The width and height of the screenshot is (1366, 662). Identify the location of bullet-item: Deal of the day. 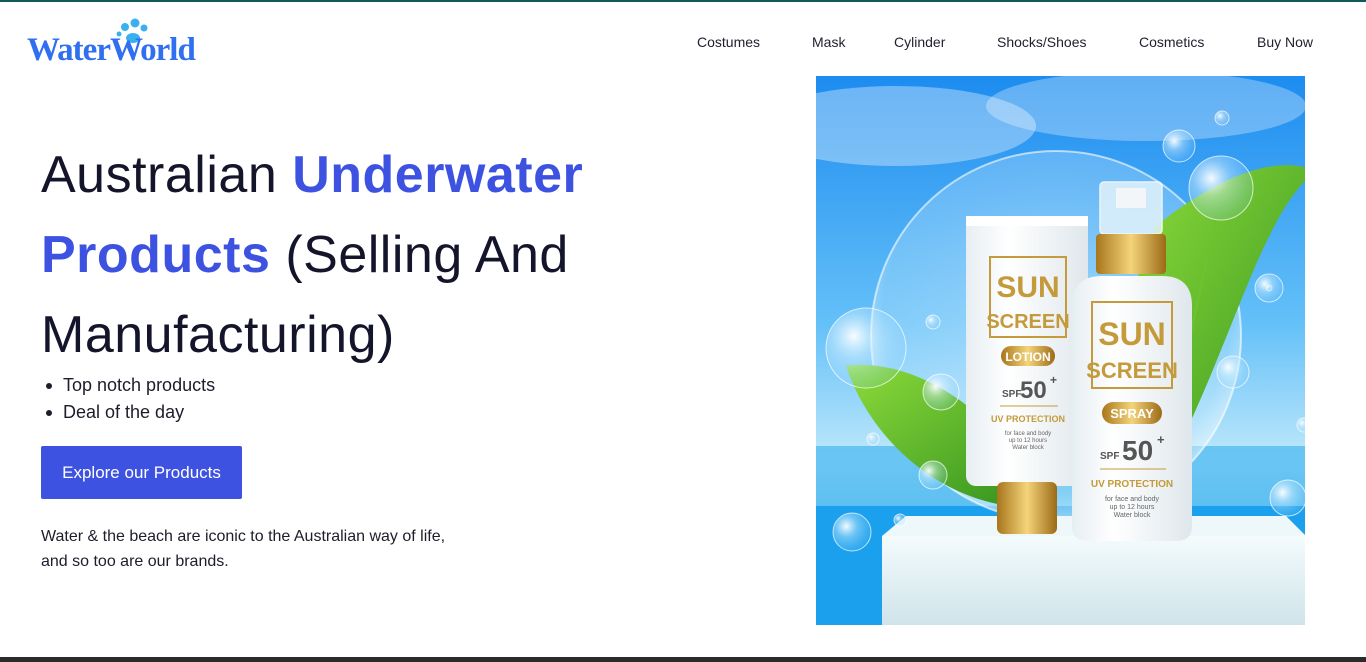
(128, 412).